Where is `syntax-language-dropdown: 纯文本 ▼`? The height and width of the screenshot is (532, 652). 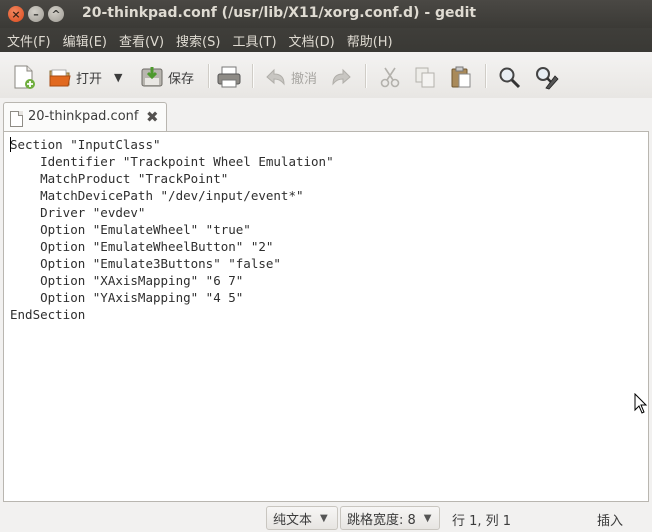 syntax-language-dropdown: 纯文本 ▼ is located at coordinates (302, 518).